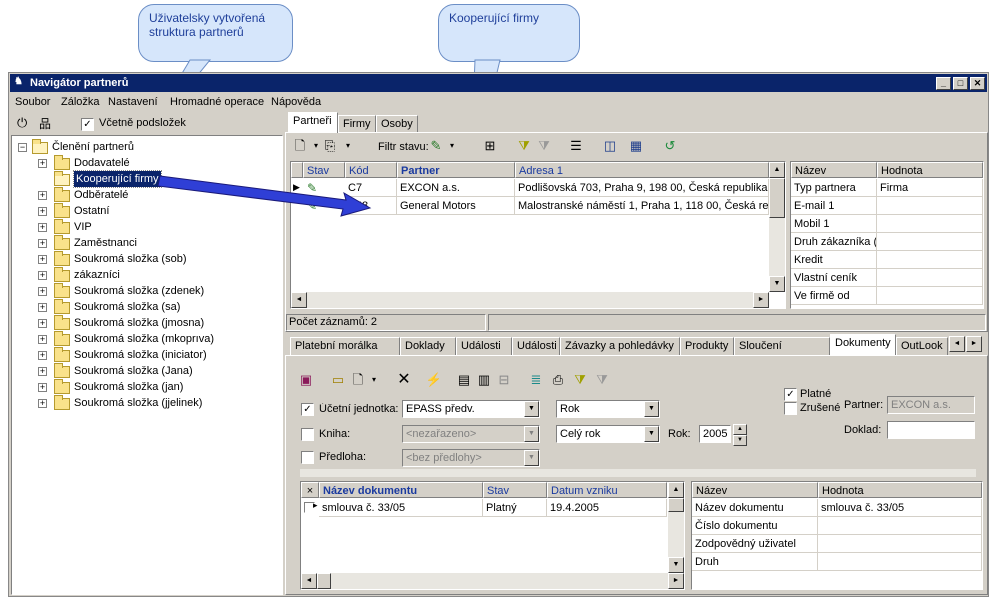 The width and height of the screenshot is (995, 599). I want to click on tab-partneri: Partneři, so click(313, 122).